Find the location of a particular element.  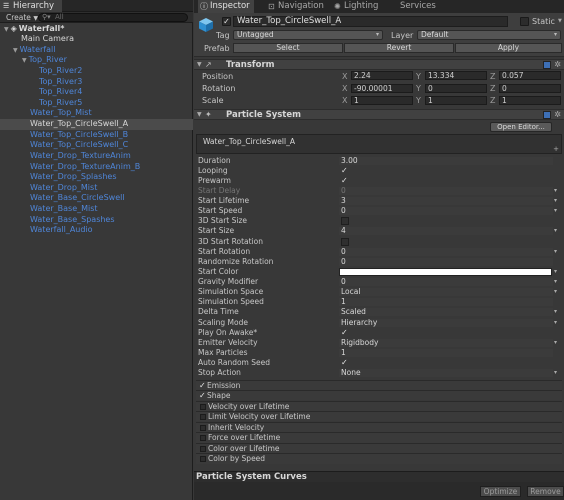

hierarchy-item: Water_Drop_TextureAnim_B is located at coordinates (96, 167).